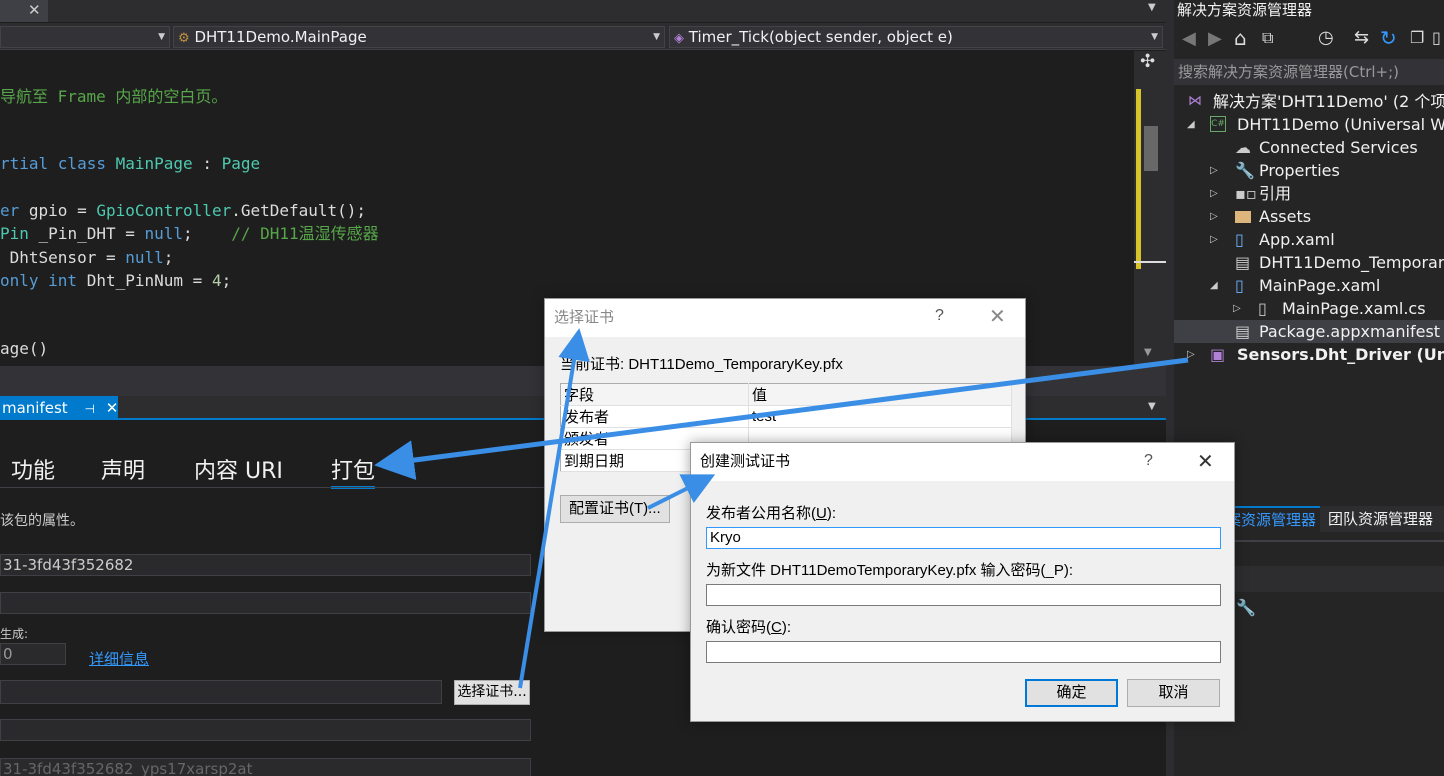 The image size is (1444, 776). Describe the element at coordinates (1243, 217) in the screenshot. I see `folder-icon` at that location.